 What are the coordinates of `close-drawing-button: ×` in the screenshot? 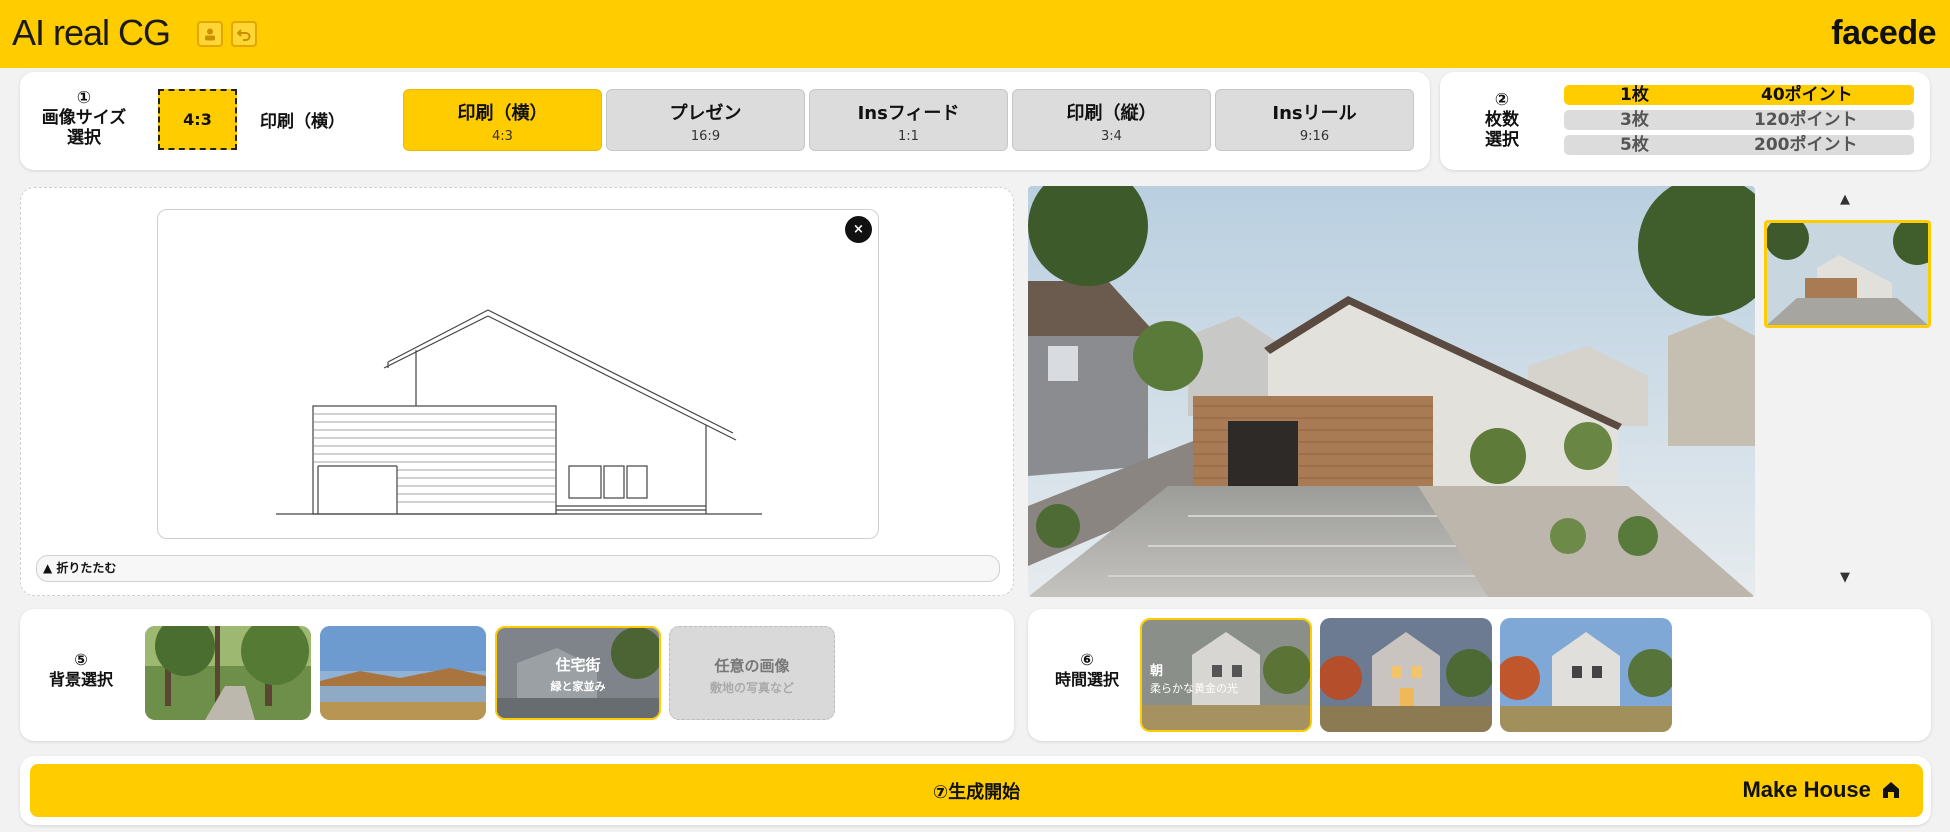 It's located at (858, 229).